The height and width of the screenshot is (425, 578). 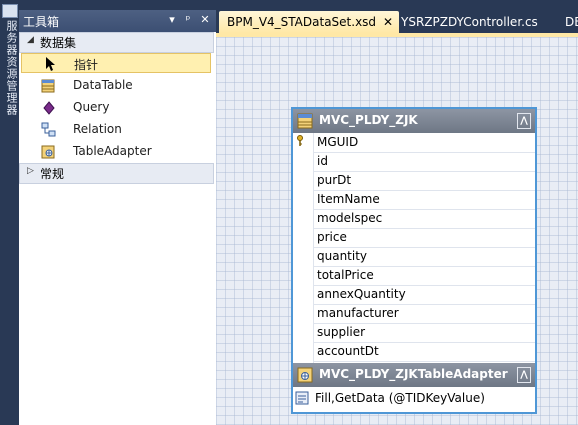 What do you see at coordinates (30, 40) in the screenshot?
I see `collapse-arrow-icon: ◢` at bounding box center [30, 40].